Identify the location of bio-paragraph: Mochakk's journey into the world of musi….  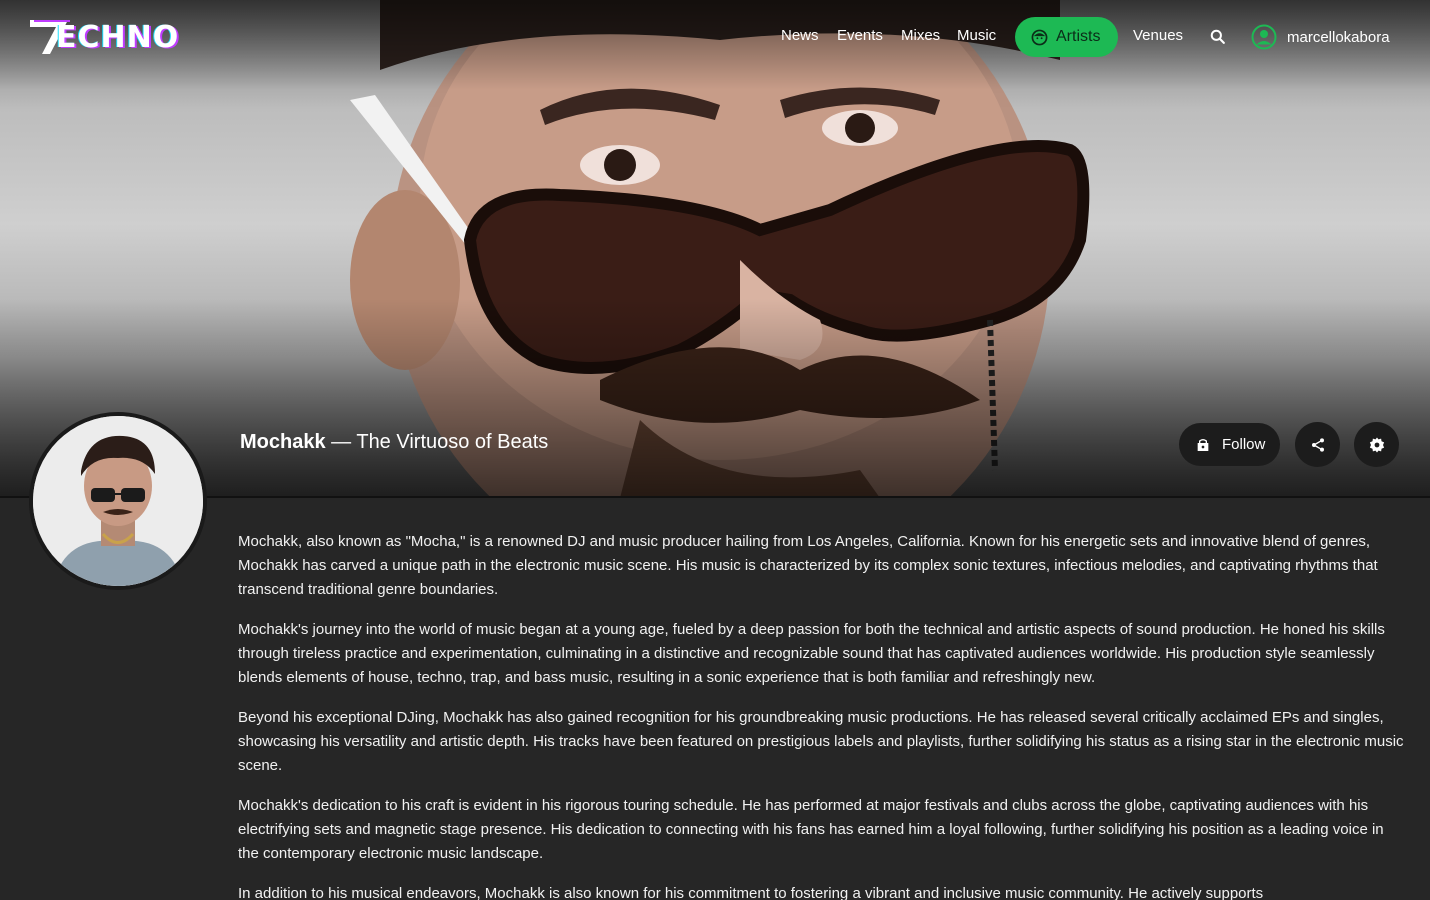
(811, 653).